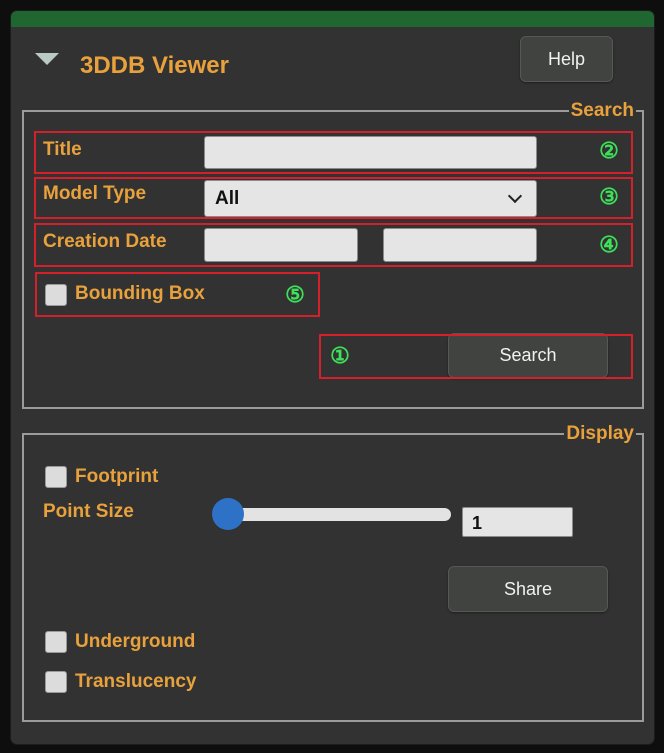 The image size is (664, 753). Describe the element at coordinates (340, 355) in the screenshot. I see `marker-1: ①` at that location.